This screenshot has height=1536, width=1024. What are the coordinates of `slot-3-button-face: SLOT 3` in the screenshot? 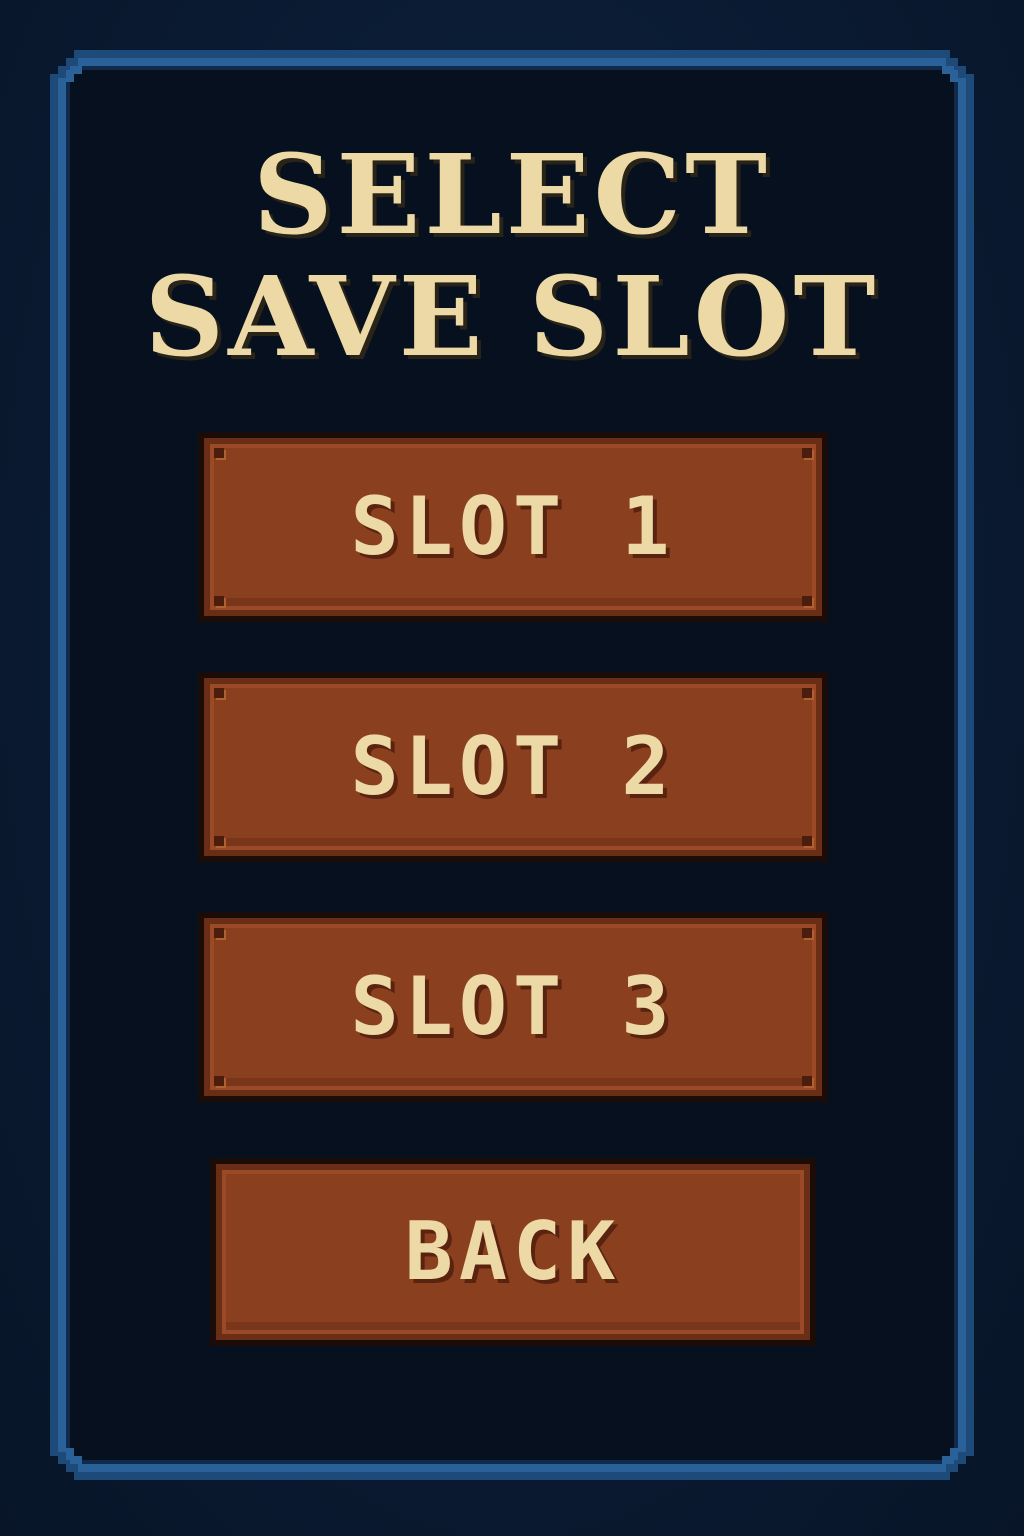 It's located at (513, 1007).